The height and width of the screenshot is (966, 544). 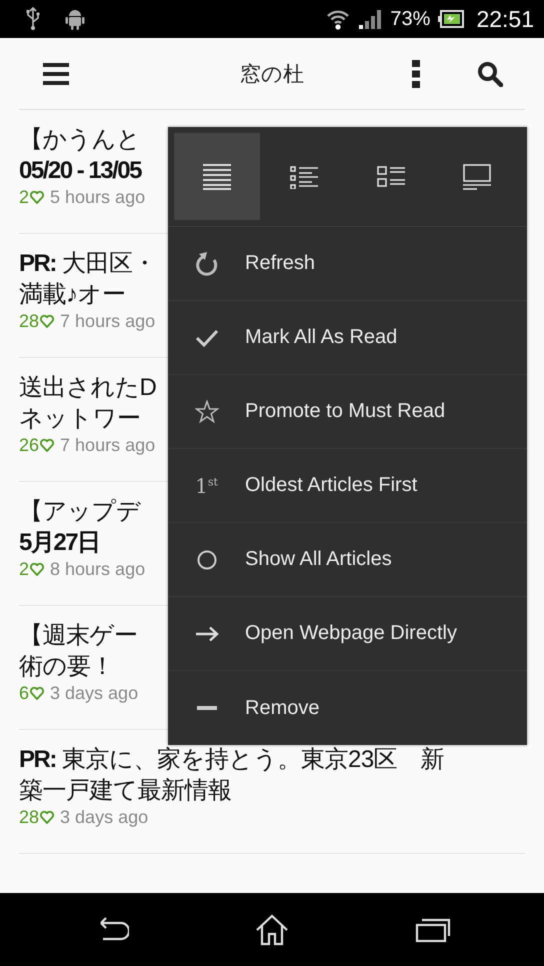 What do you see at coordinates (66, 666) in the screenshot?
I see `article-title: 術の要！` at bounding box center [66, 666].